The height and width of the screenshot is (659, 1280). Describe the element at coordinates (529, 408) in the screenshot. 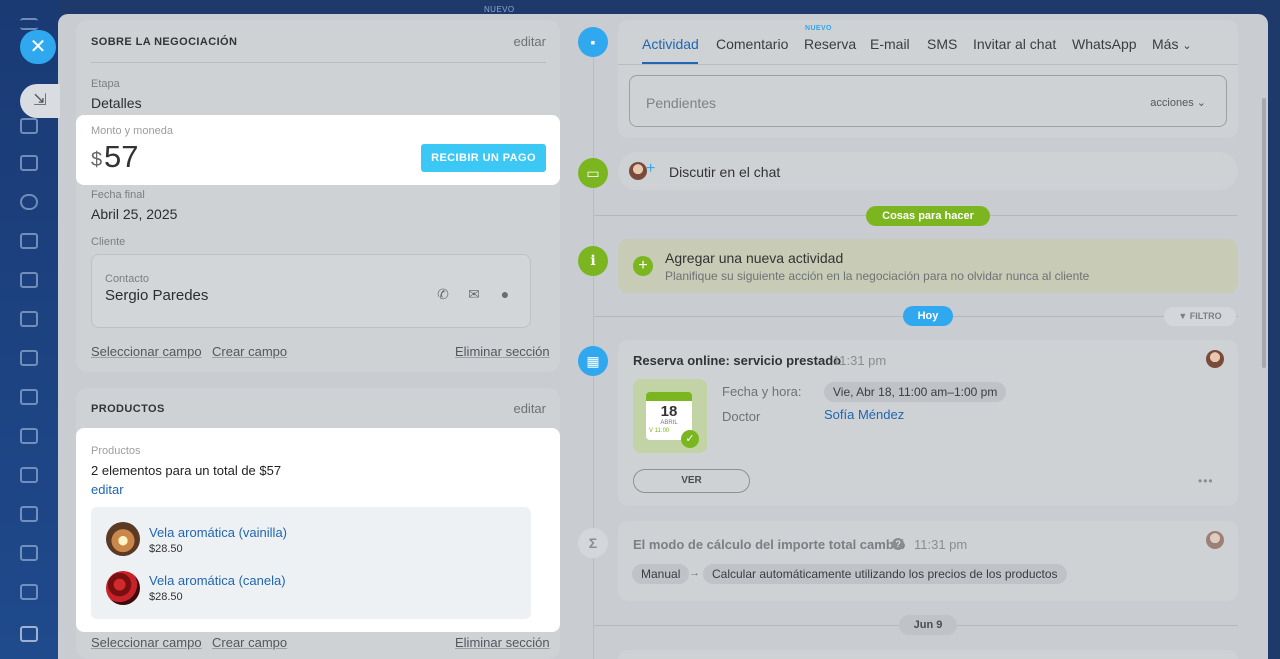

I see `products-edit-link: editar` at that location.